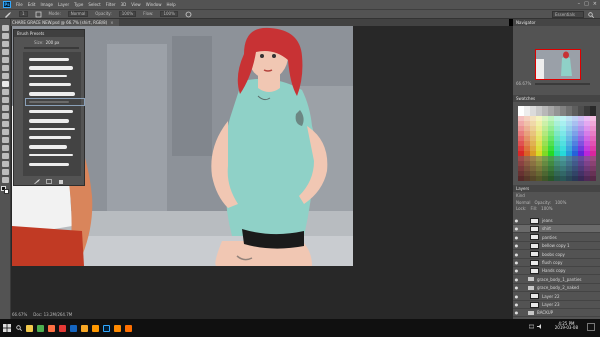 This screenshot has width=600, height=337. What do you see at coordinates (5, 191) in the screenshot?
I see `color-swatches` at bounding box center [5, 191].